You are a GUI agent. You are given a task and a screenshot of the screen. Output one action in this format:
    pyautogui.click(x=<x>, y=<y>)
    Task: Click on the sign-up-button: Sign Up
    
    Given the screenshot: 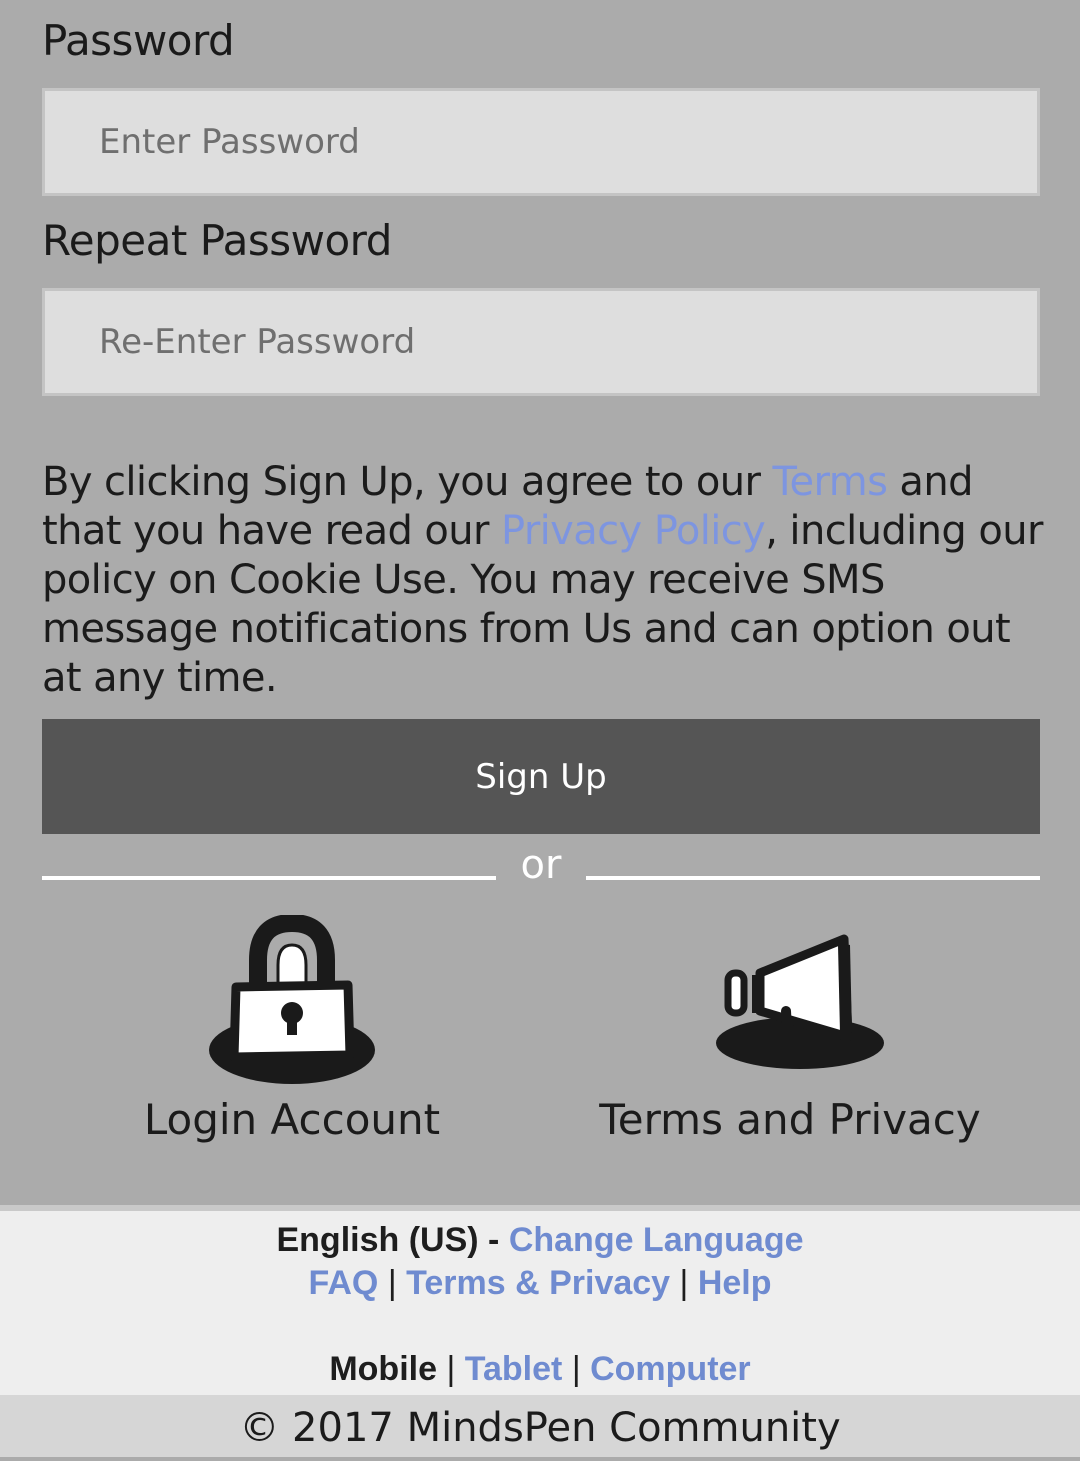 What is the action you would take?
    pyautogui.click(x=541, y=776)
    